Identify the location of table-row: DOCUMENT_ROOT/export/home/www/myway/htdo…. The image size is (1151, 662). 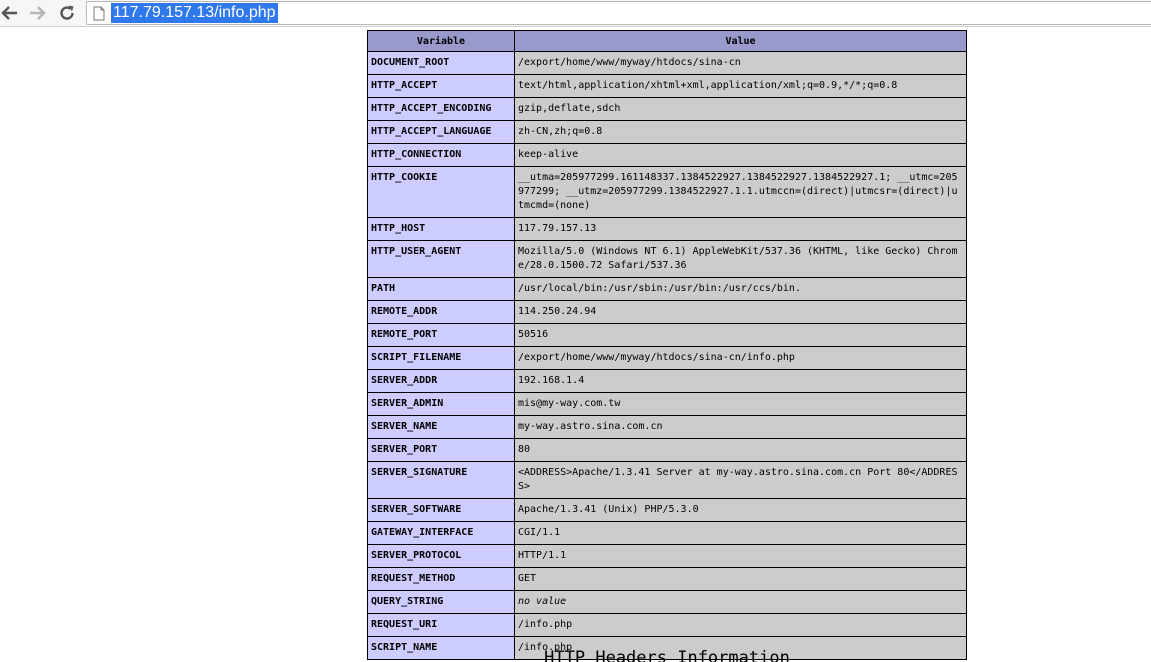
(667, 63).